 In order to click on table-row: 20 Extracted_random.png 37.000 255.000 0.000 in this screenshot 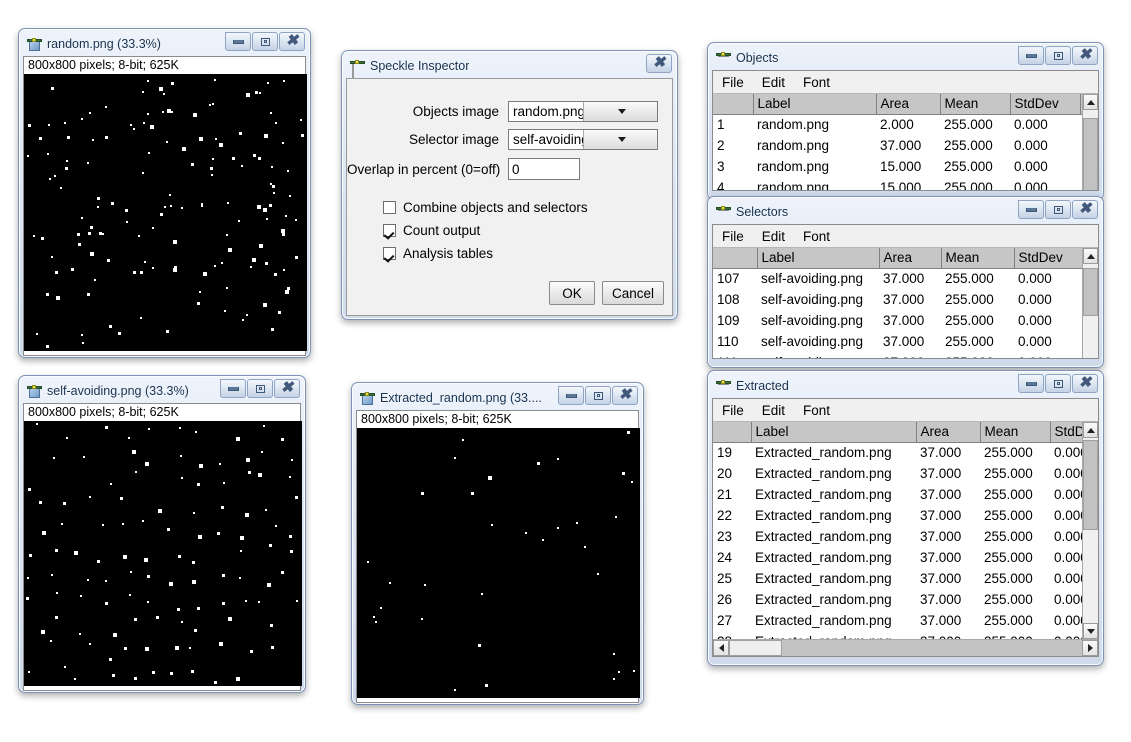, I will do `click(905, 473)`.